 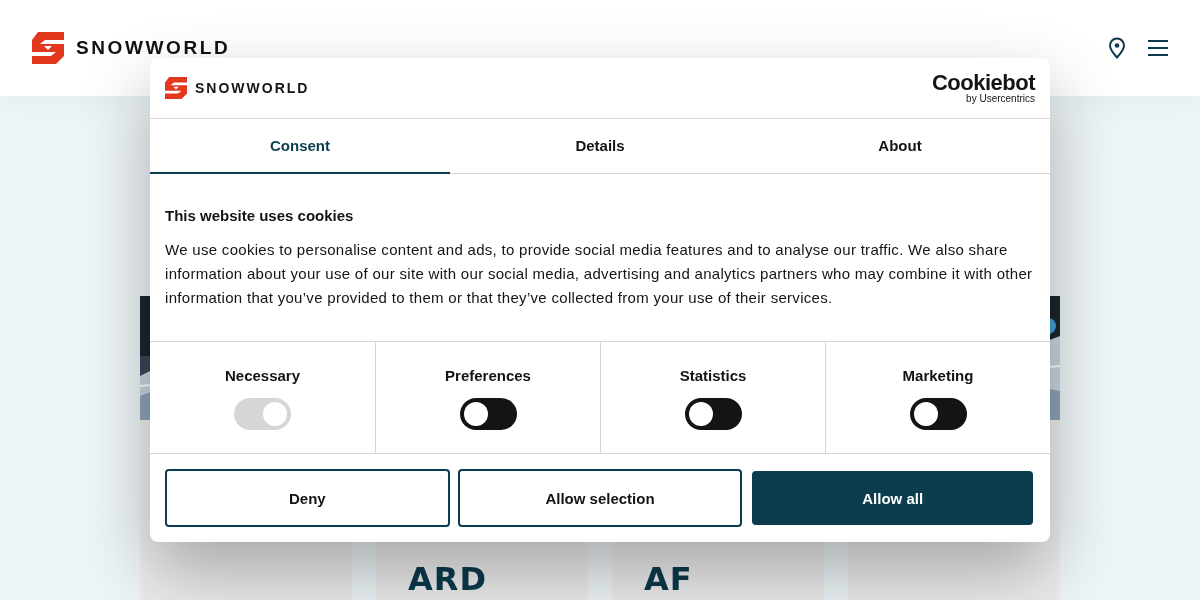 What do you see at coordinates (599, 274) in the screenshot?
I see `dialog-text: We use cookies to personalise content and ads, to provide social media features and to analyse our traffic. We also share information about your use of our site with our social media, advertising and analytics partners who may combine it with other information that you’ve provided to them or that they’ve collected from your use of their services.` at bounding box center [599, 274].